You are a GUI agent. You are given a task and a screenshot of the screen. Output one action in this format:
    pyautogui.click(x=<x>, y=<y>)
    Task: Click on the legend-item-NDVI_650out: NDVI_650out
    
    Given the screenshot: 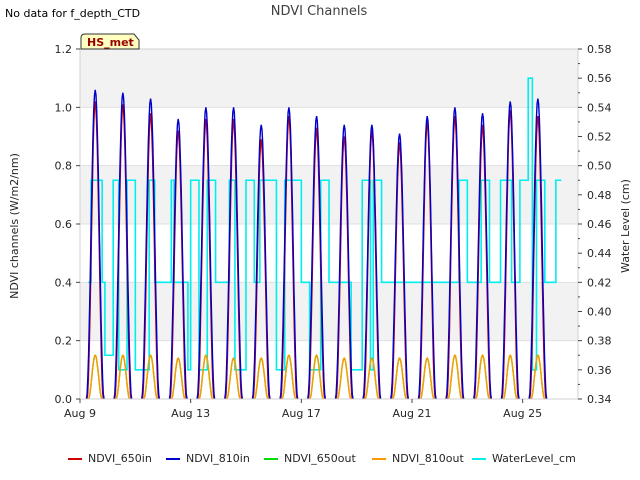 What is the action you would take?
    pyautogui.click(x=310, y=458)
    